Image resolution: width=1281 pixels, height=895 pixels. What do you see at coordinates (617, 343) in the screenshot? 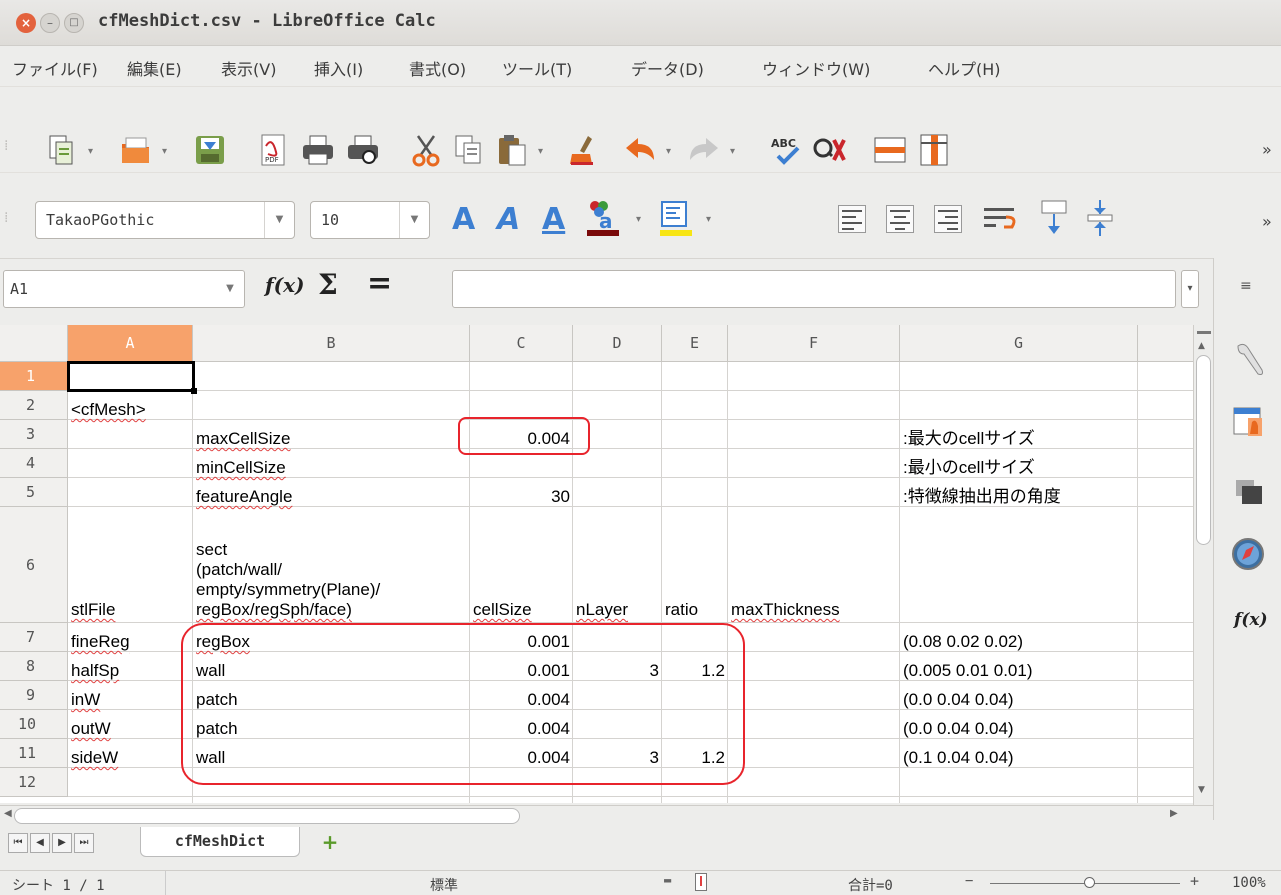
I see `column-header-d: D` at bounding box center [617, 343].